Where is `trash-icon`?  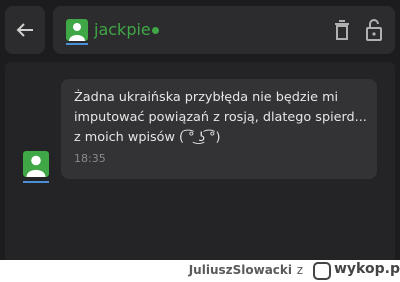 trash-icon is located at coordinates (342, 30).